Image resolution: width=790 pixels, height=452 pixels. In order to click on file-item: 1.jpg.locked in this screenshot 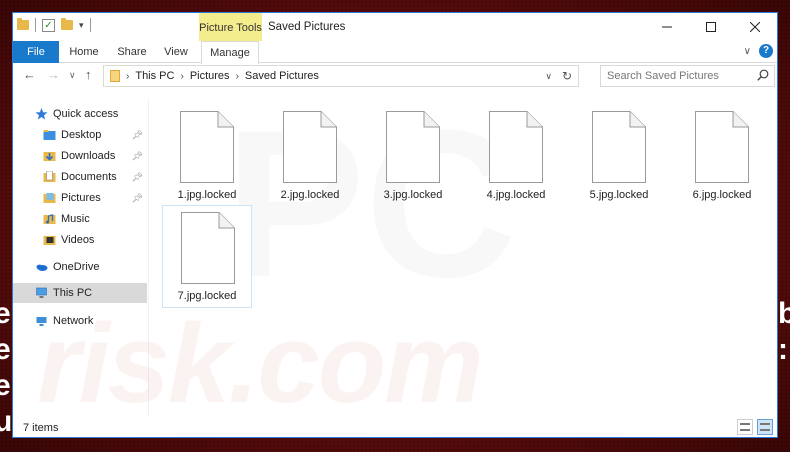, I will do `click(207, 155)`.